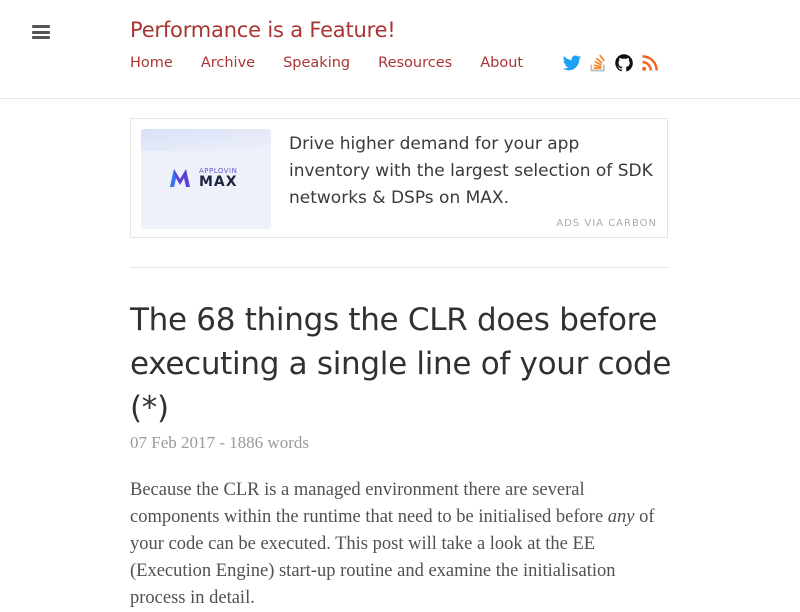  I want to click on main-nav: Home Archive Speaking Resources About, so click(340, 63).